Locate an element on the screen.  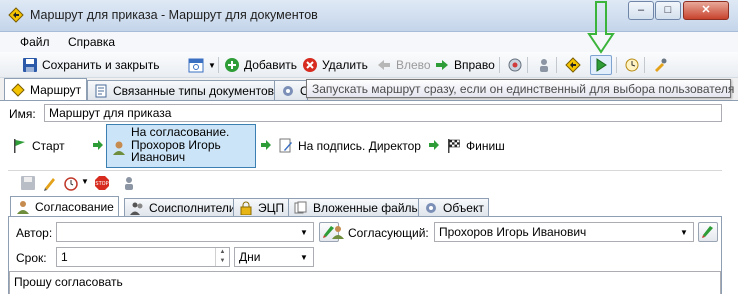
route-step-start: Старт is located at coordinates (49, 146).